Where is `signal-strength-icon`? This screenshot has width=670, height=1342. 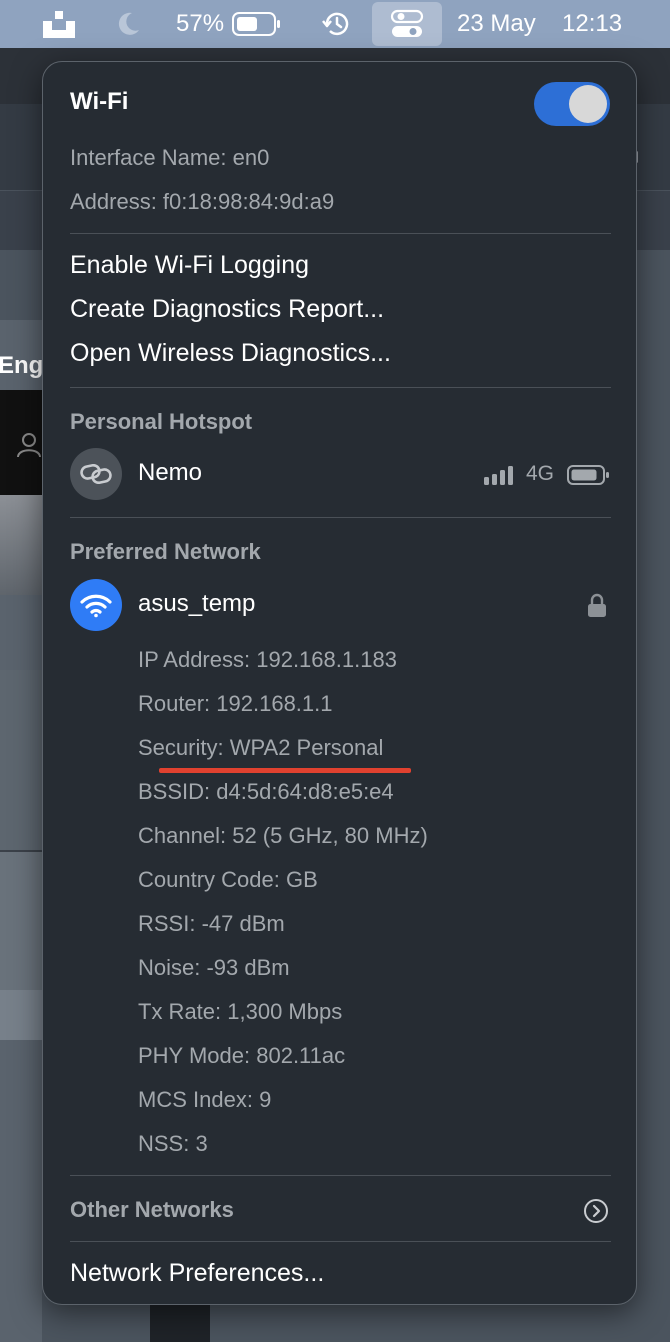 signal-strength-icon is located at coordinates (501, 477).